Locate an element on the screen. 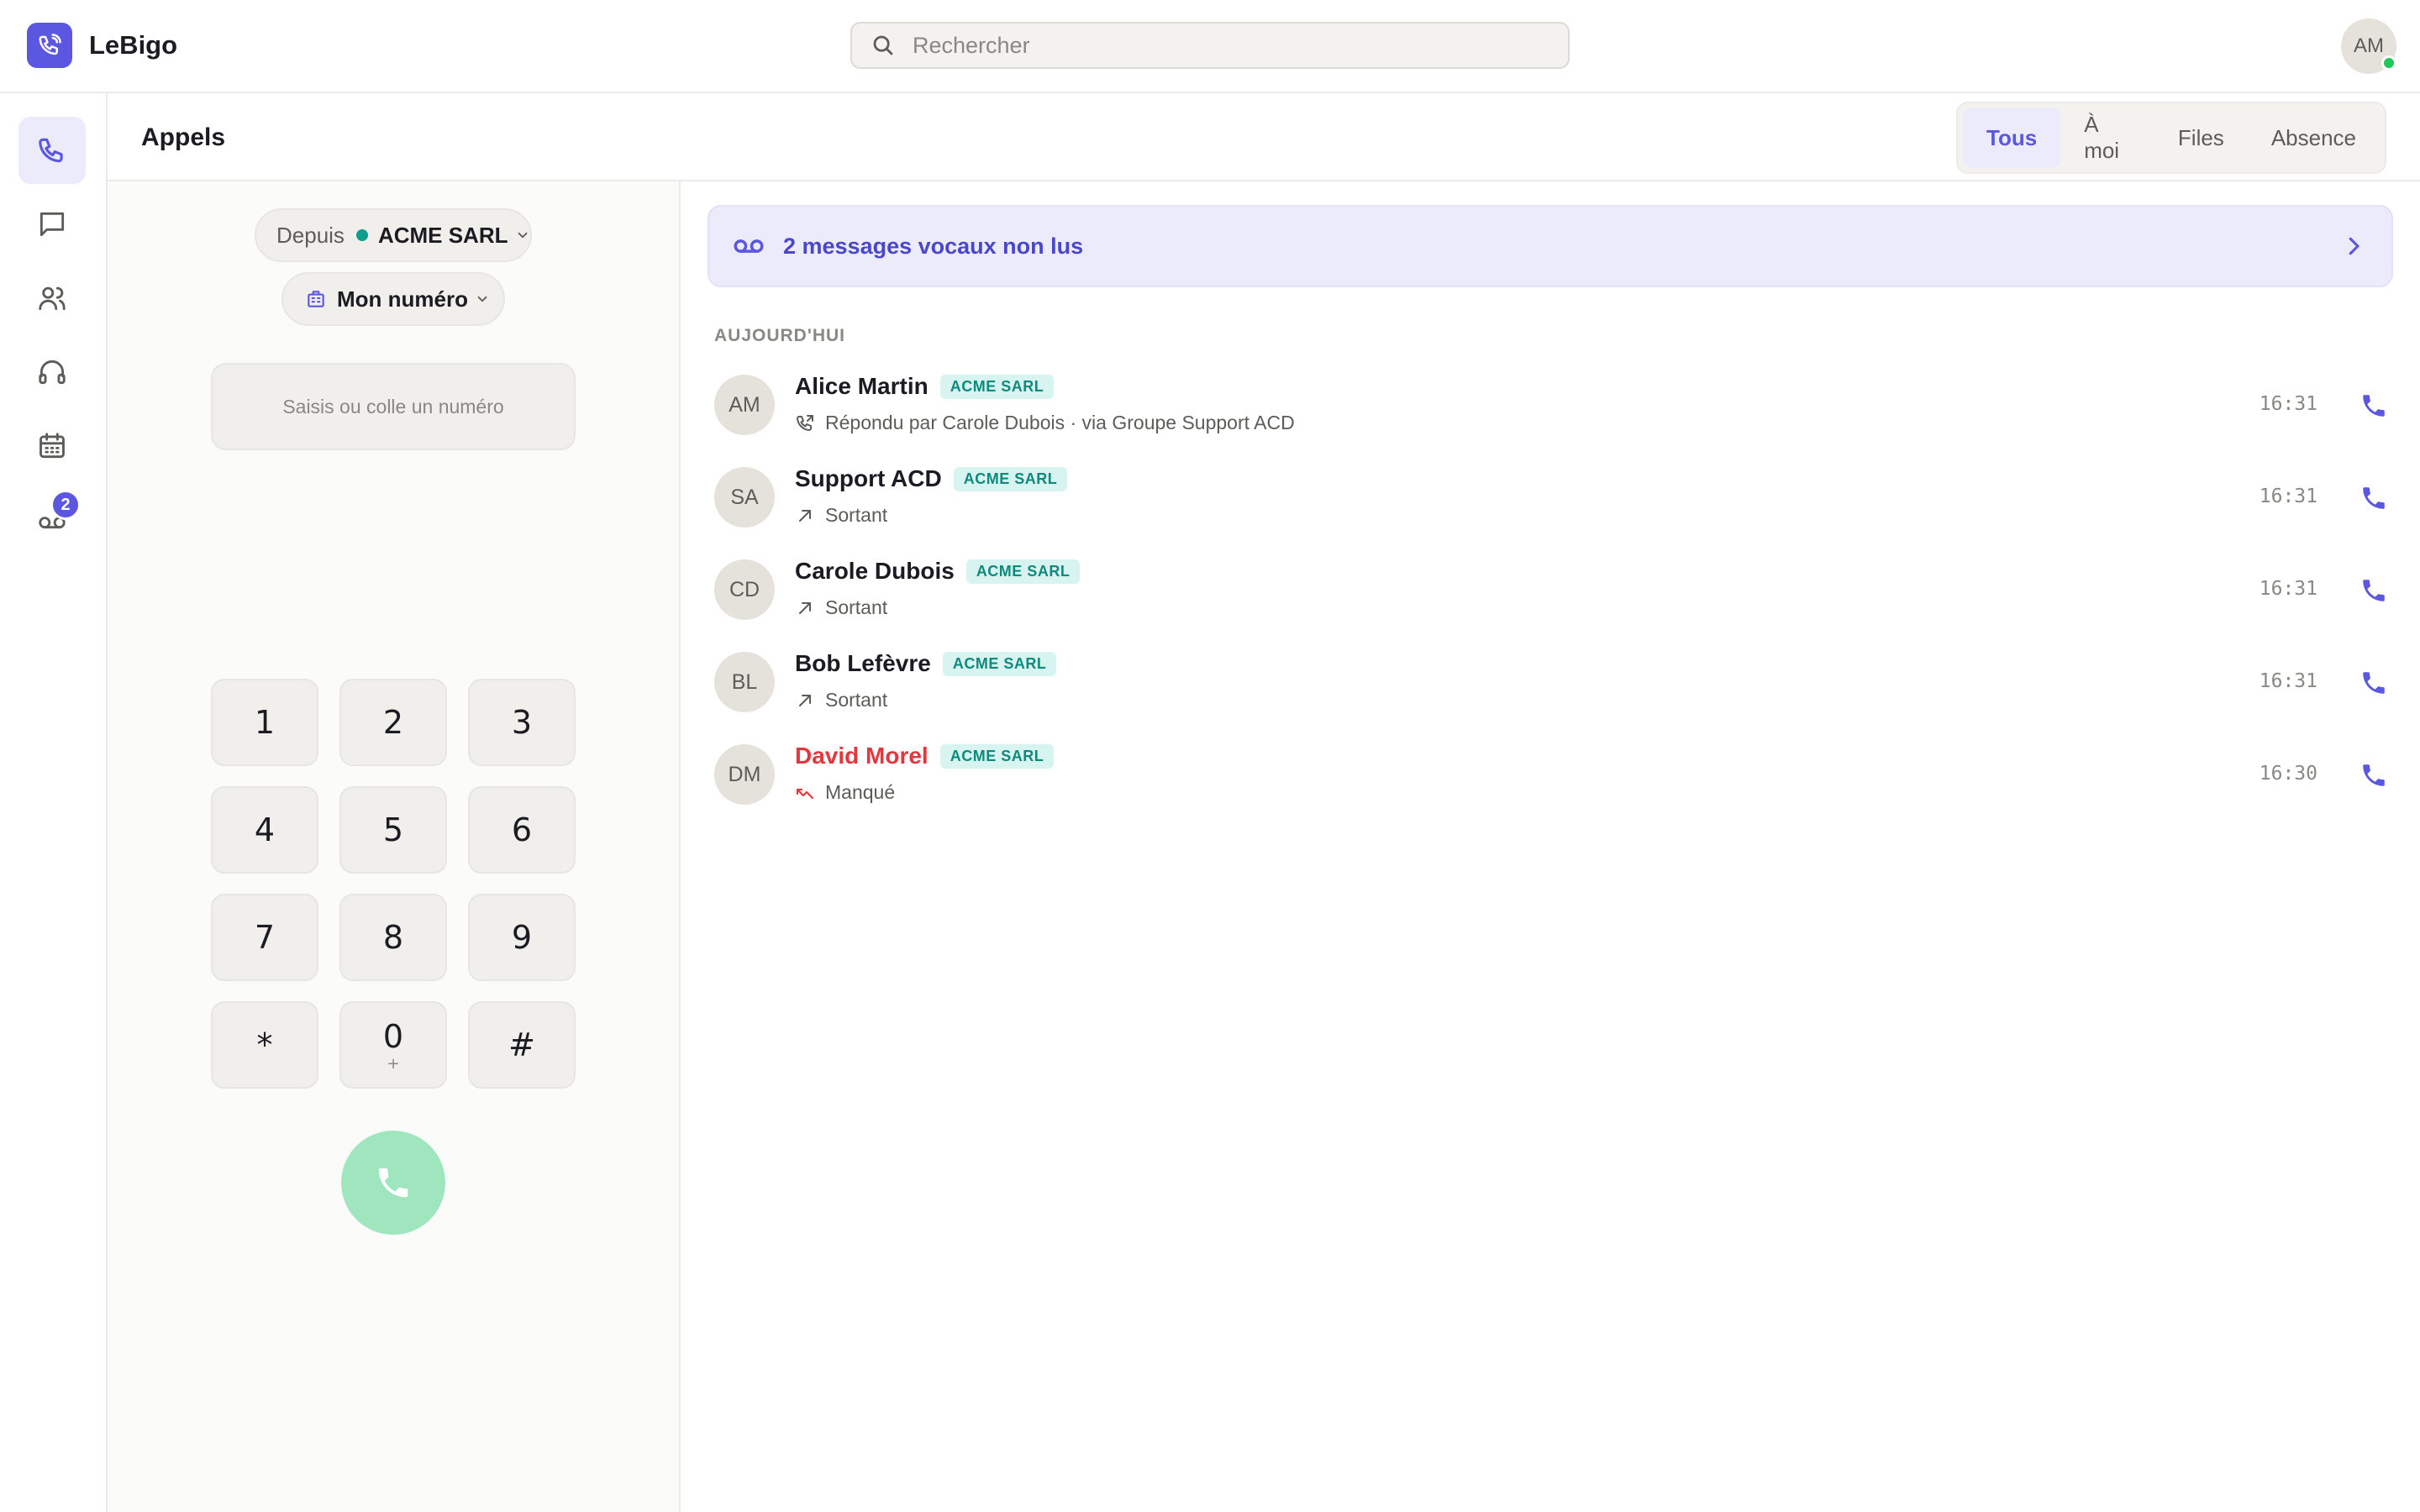 The height and width of the screenshot is (1512, 2420). from-org: ACME SARL is located at coordinates (442, 235).